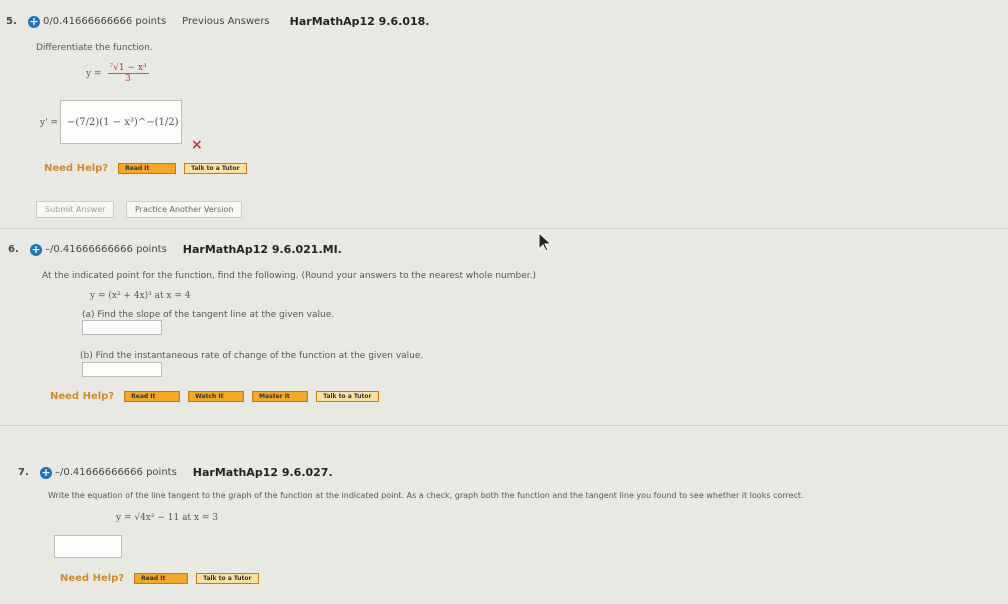 The height and width of the screenshot is (604, 1008). What do you see at coordinates (262, 472) in the screenshot?
I see `q7-id: HarMathAp12 9.6.027.` at bounding box center [262, 472].